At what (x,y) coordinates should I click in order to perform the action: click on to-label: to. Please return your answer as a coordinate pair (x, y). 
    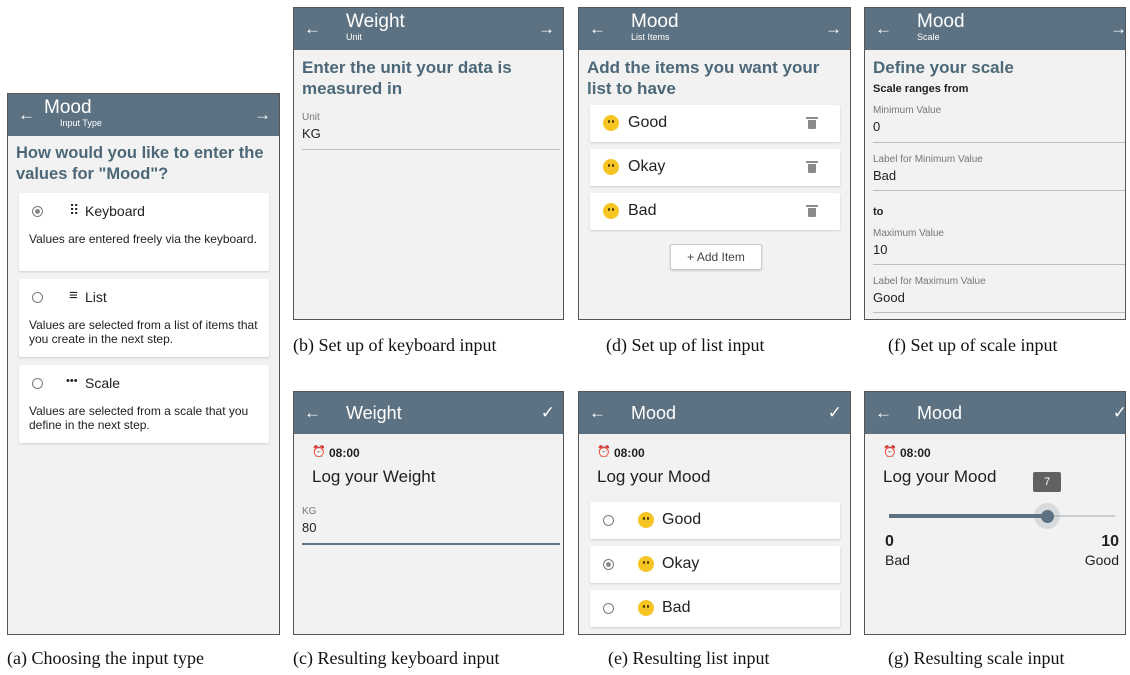
    Looking at the image, I should click on (878, 212).